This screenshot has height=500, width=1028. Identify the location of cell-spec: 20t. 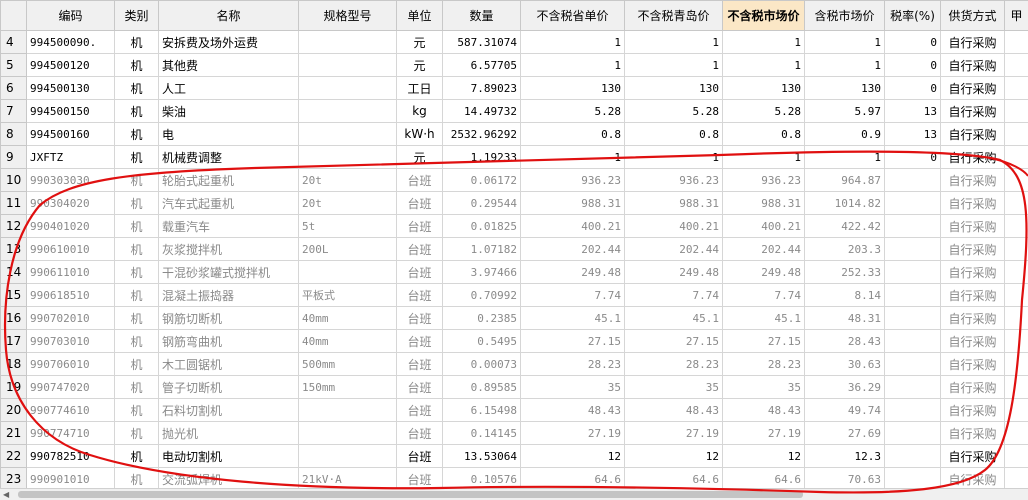
(348, 203).